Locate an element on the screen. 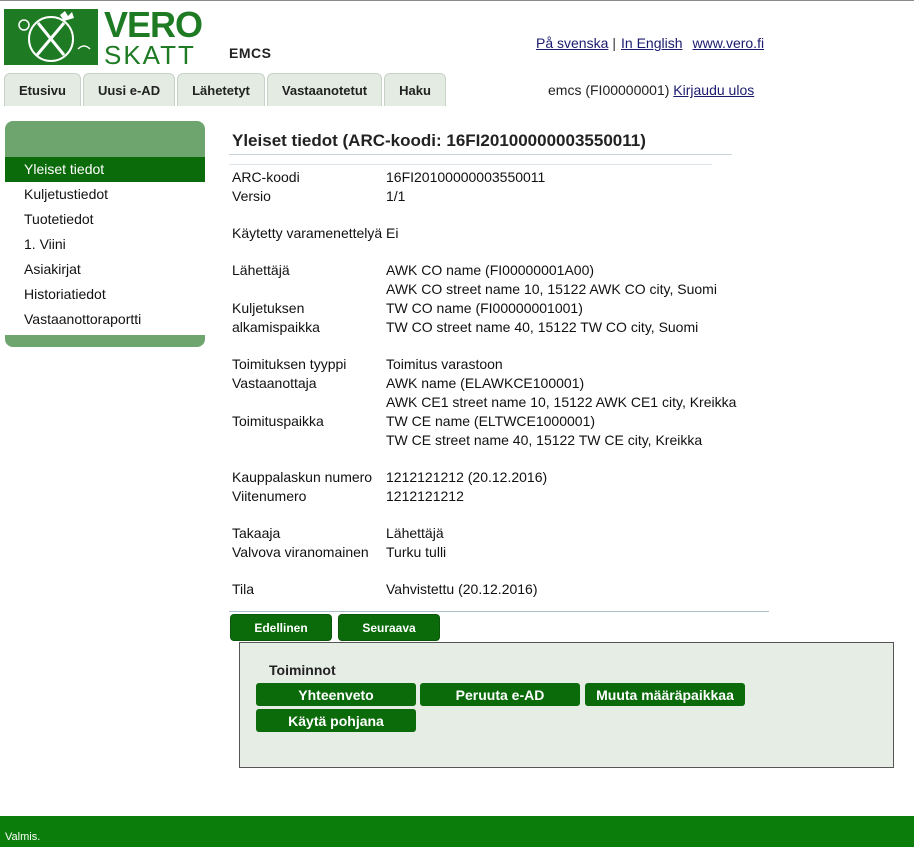  change-destination-button: Muuta määräpaikkaa is located at coordinates (665, 694).